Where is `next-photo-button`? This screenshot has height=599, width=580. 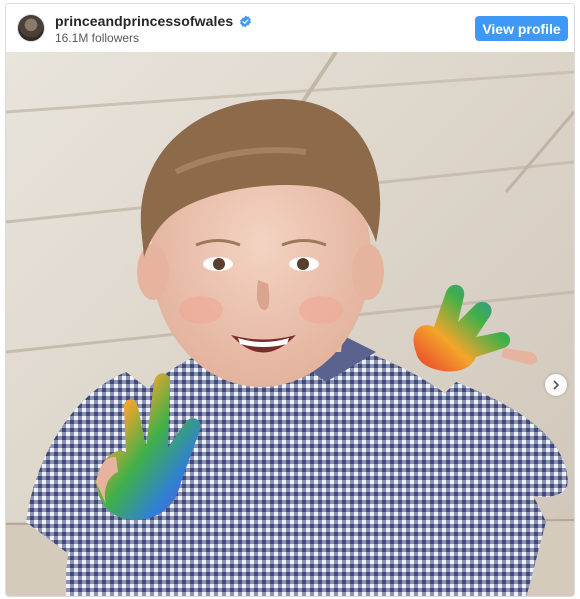
next-photo-button is located at coordinates (556, 385).